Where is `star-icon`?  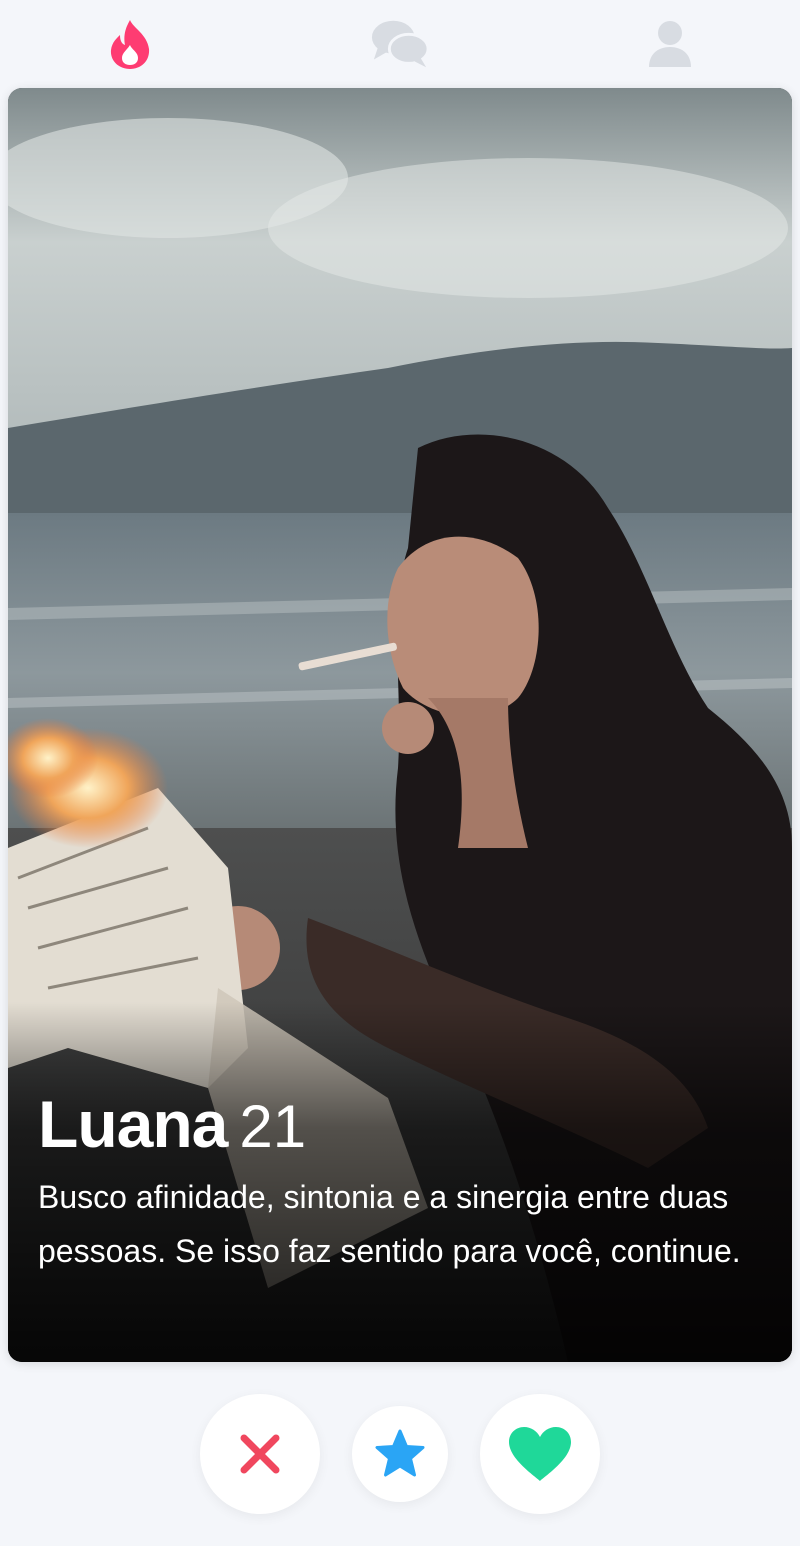
star-icon is located at coordinates (400, 1453).